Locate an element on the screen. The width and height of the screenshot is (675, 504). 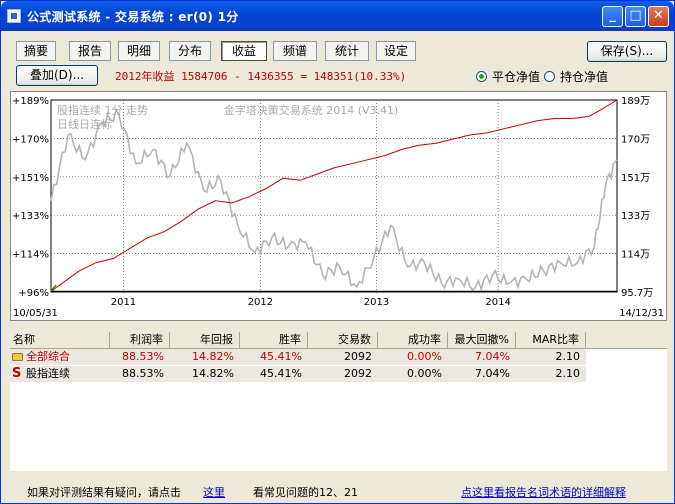
tab-distribution: 分布 is located at coordinates (190, 51).